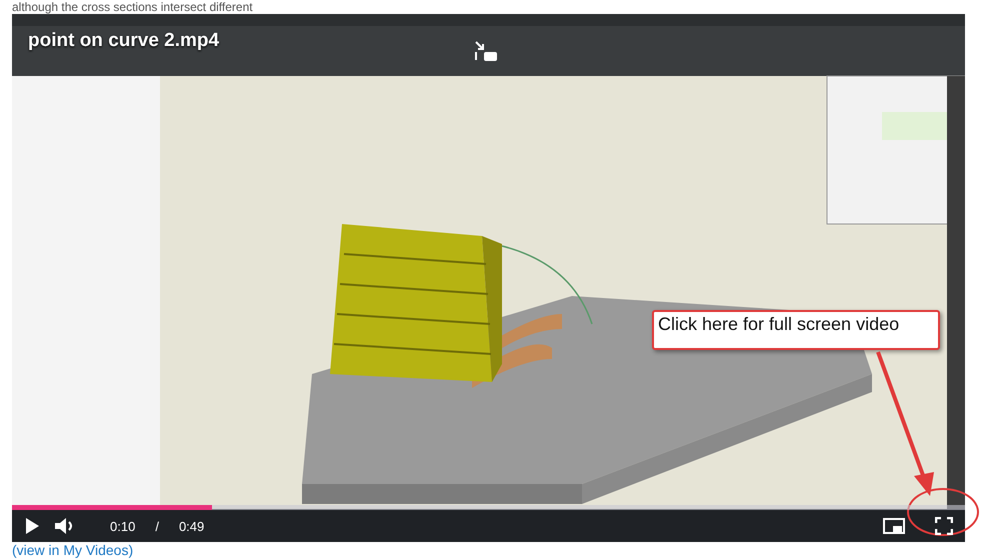 This screenshot has height=560, width=999. I want to click on annotation-callout: Click here for full screen video, so click(796, 330).